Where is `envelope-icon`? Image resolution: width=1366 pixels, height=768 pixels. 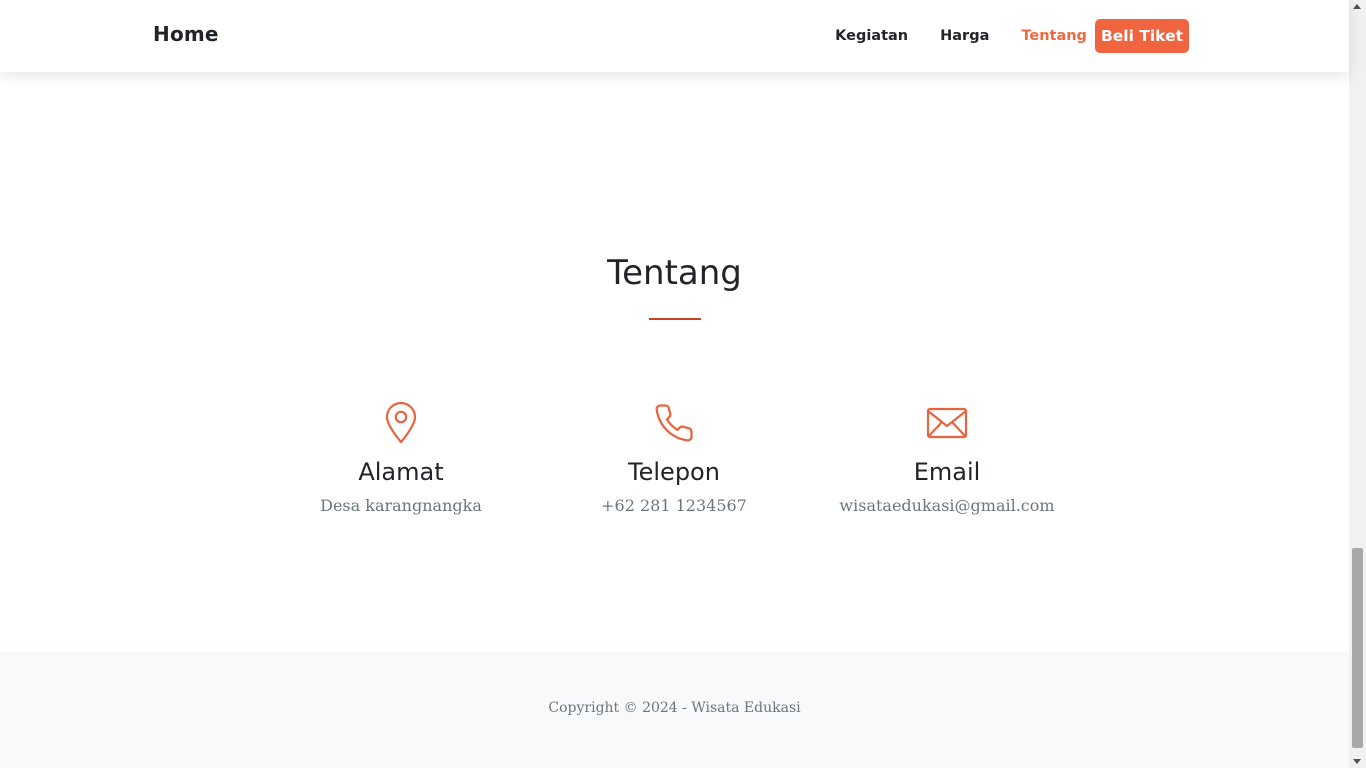 envelope-icon is located at coordinates (947, 423).